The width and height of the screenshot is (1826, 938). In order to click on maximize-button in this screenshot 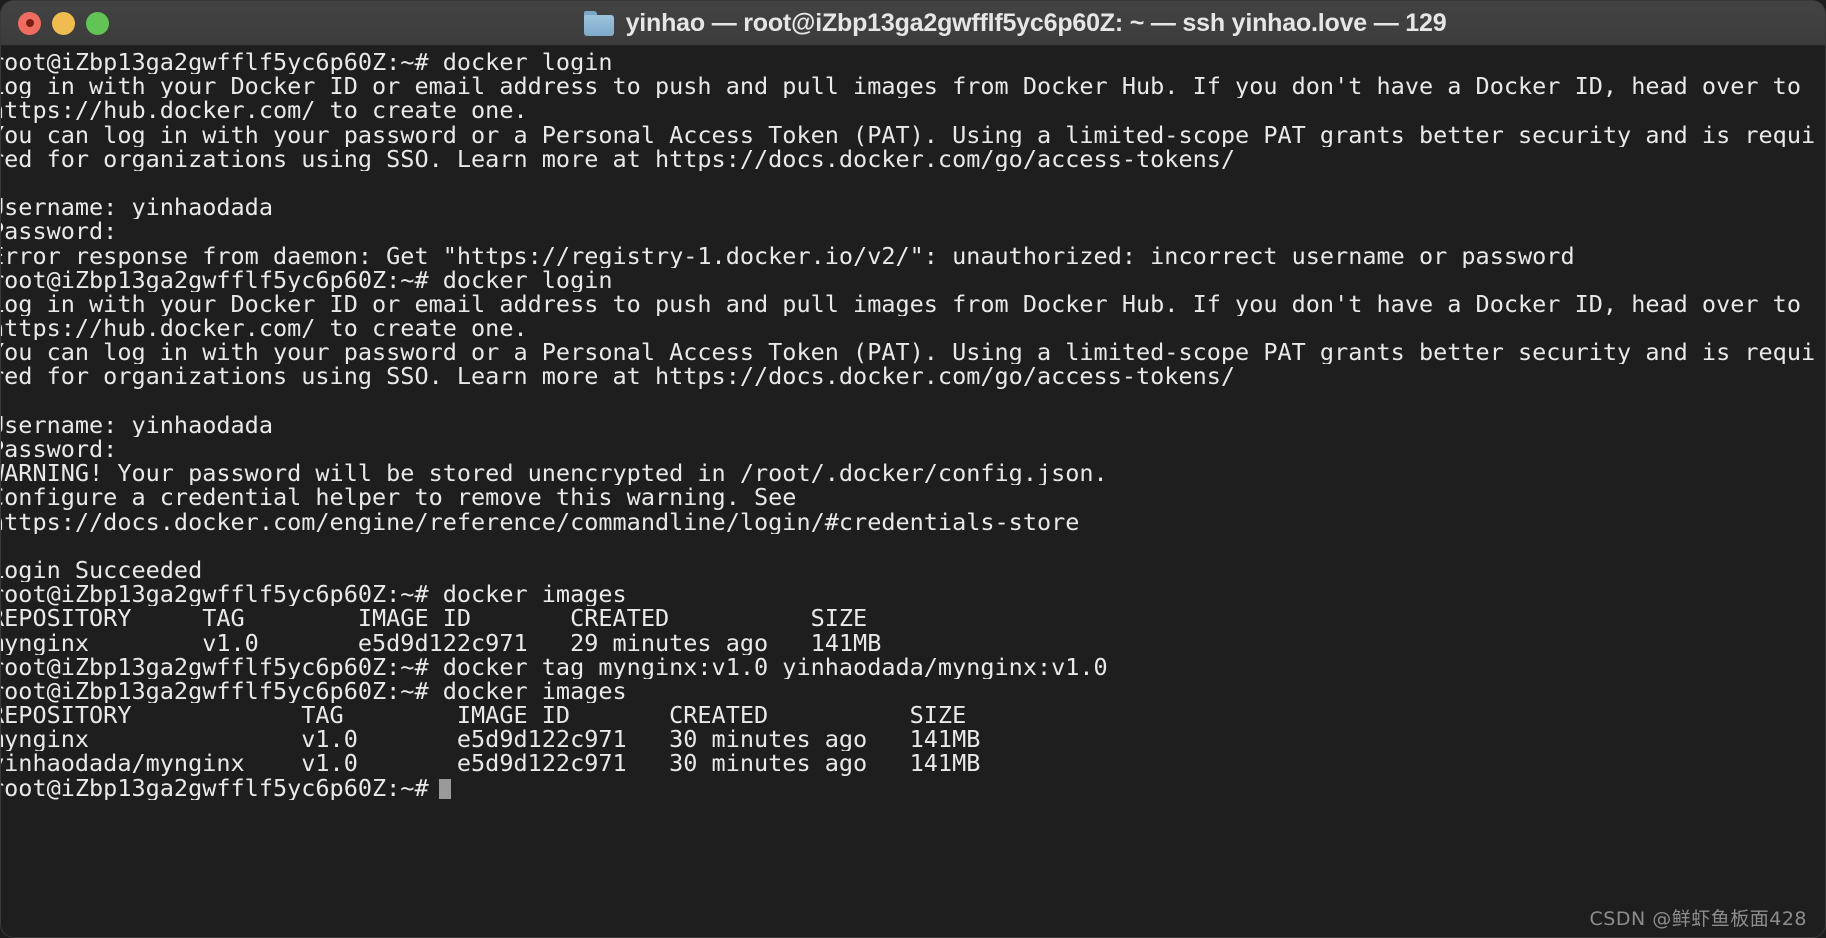, I will do `click(97, 23)`.